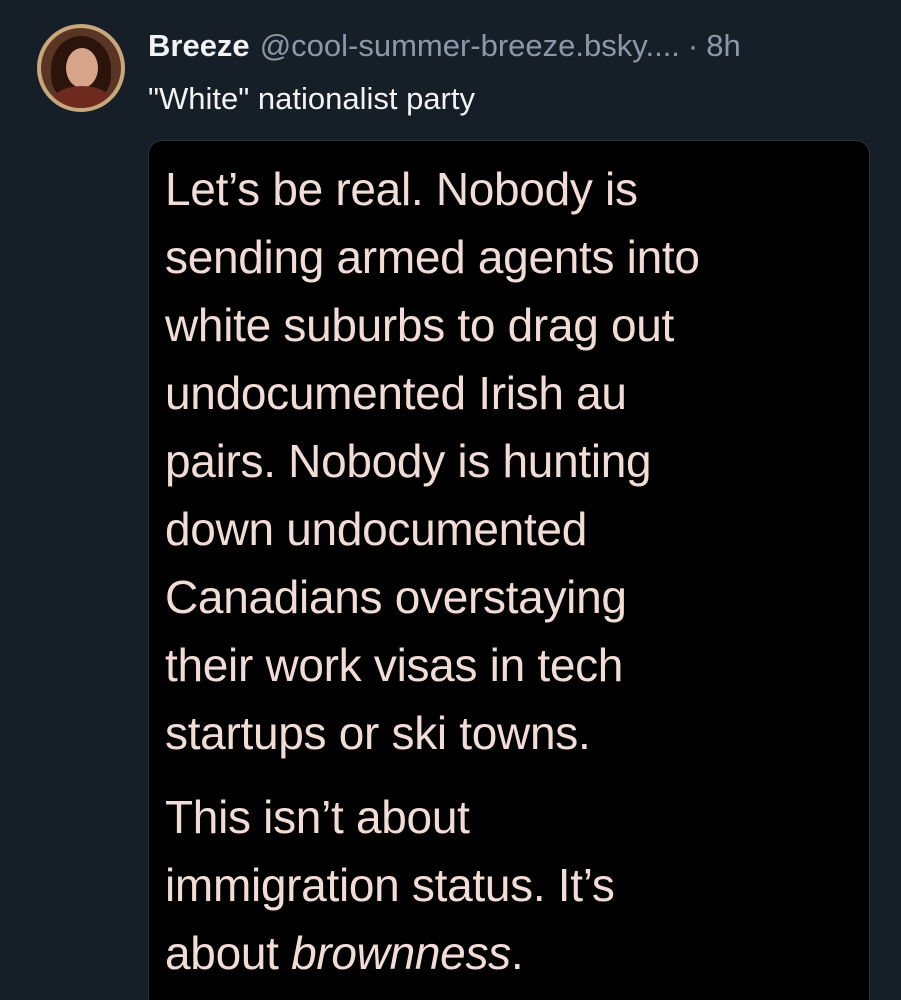 This screenshot has height=1000, width=901. I want to click on author-avatar, so click(81, 68).